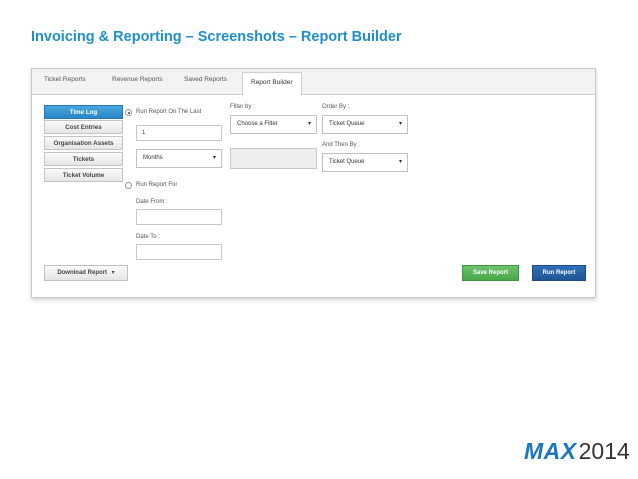 Image resolution: width=638 pixels, height=479 pixels. Describe the element at coordinates (604, 451) in the screenshot. I see `brand-year: 2014` at that location.